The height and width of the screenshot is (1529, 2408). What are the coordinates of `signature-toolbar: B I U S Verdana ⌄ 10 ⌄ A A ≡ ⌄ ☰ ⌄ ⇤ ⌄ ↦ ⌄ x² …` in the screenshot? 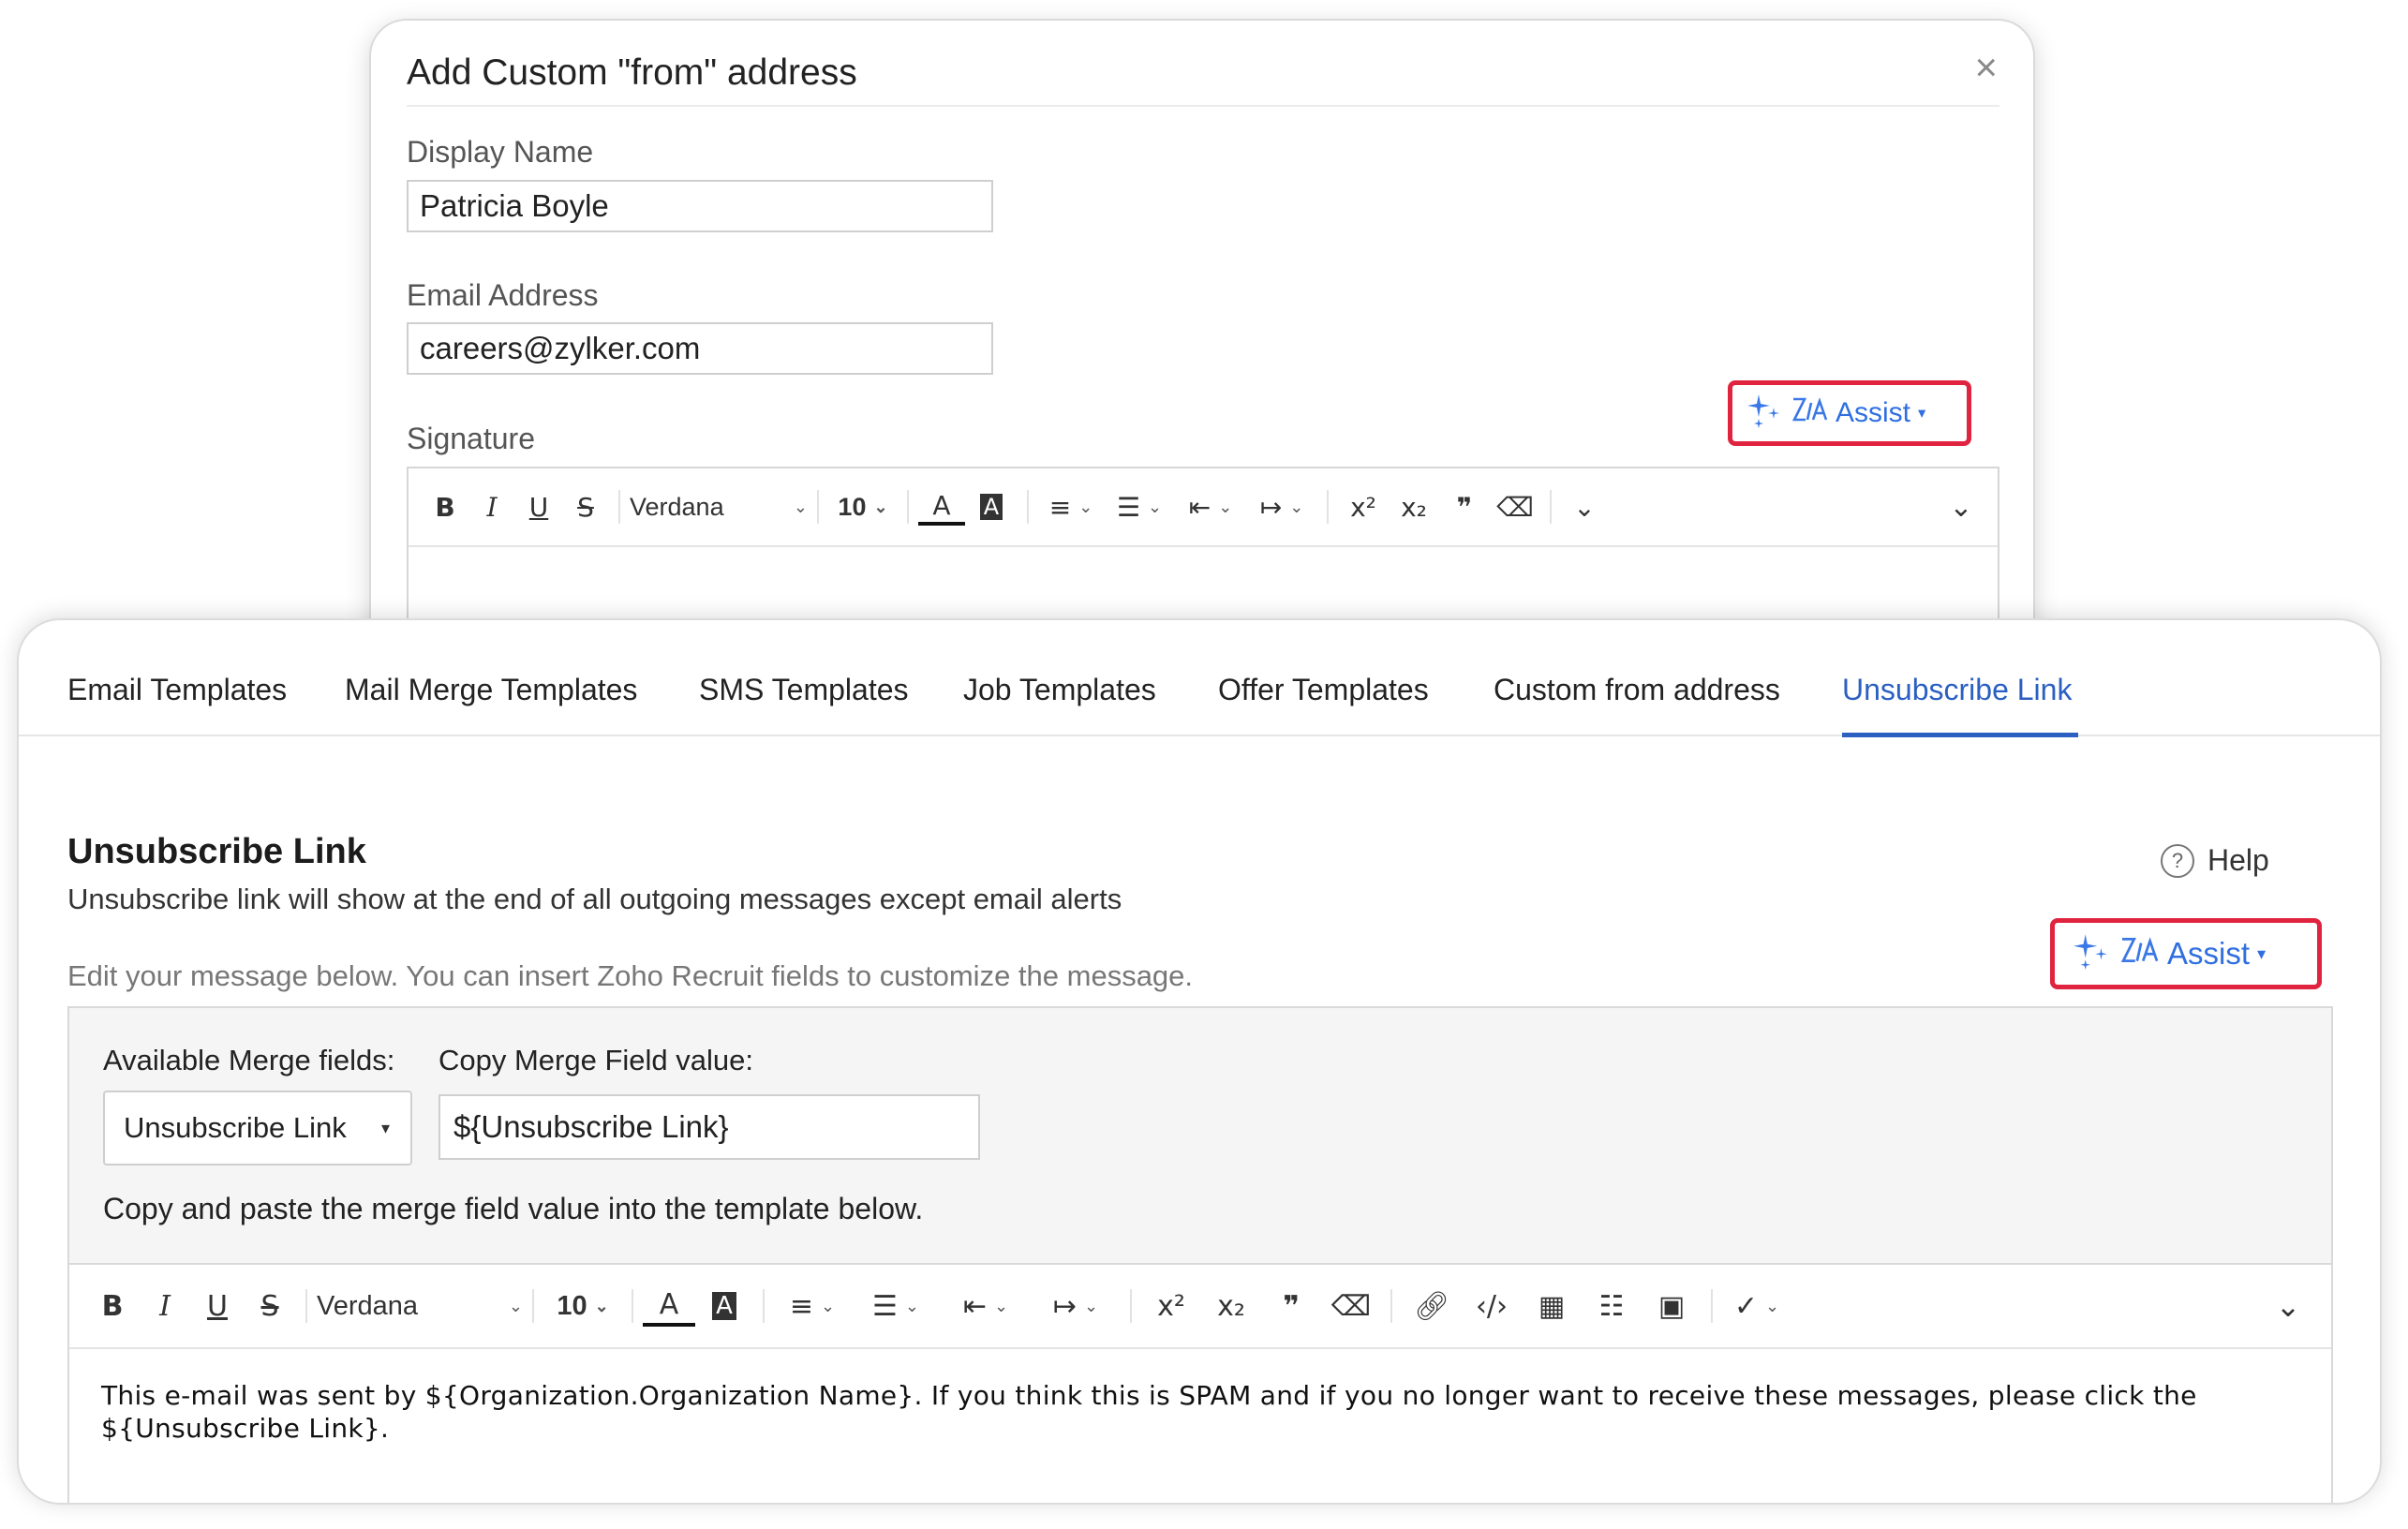 It's located at (1203, 507).